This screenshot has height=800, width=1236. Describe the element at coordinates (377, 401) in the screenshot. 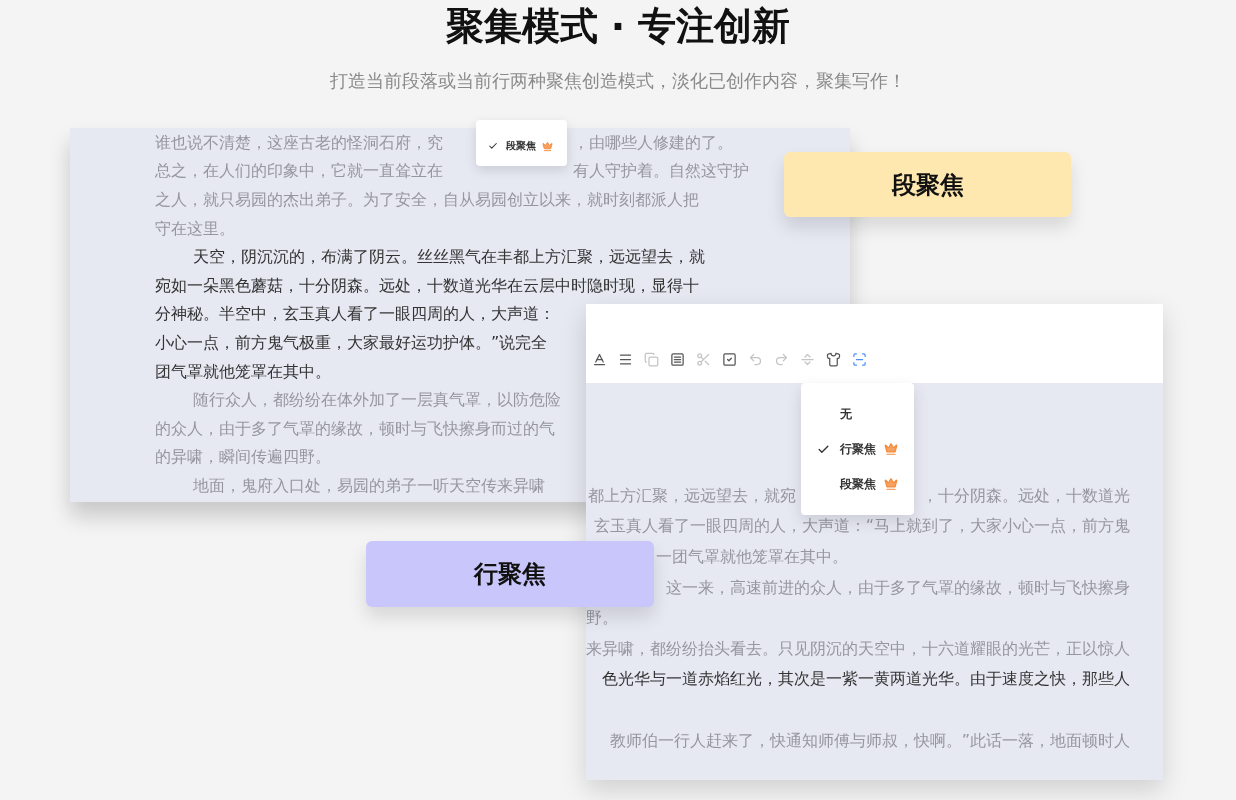

I see `text-line: 随行众人，都纷纷在体外加了一层真气罩，以防危险` at that location.